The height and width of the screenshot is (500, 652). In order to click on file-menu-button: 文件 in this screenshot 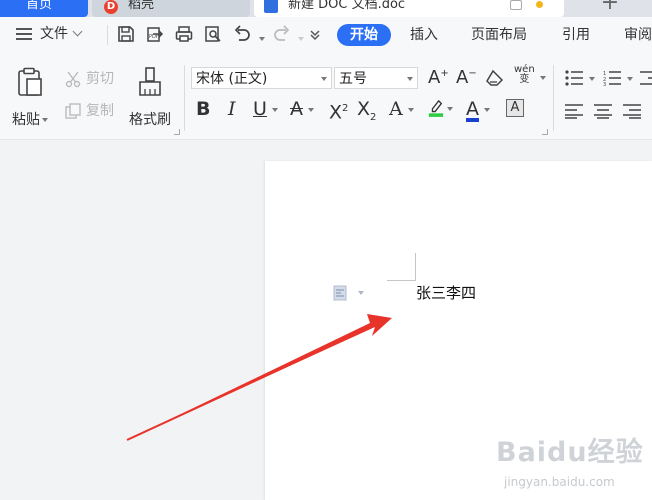, I will do `click(49, 34)`.